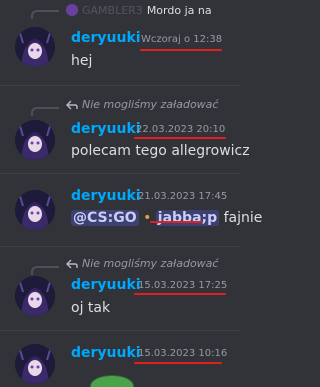 This screenshot has width=320, height=387. I want to click on message-content: oj tak, so click(91, 308).